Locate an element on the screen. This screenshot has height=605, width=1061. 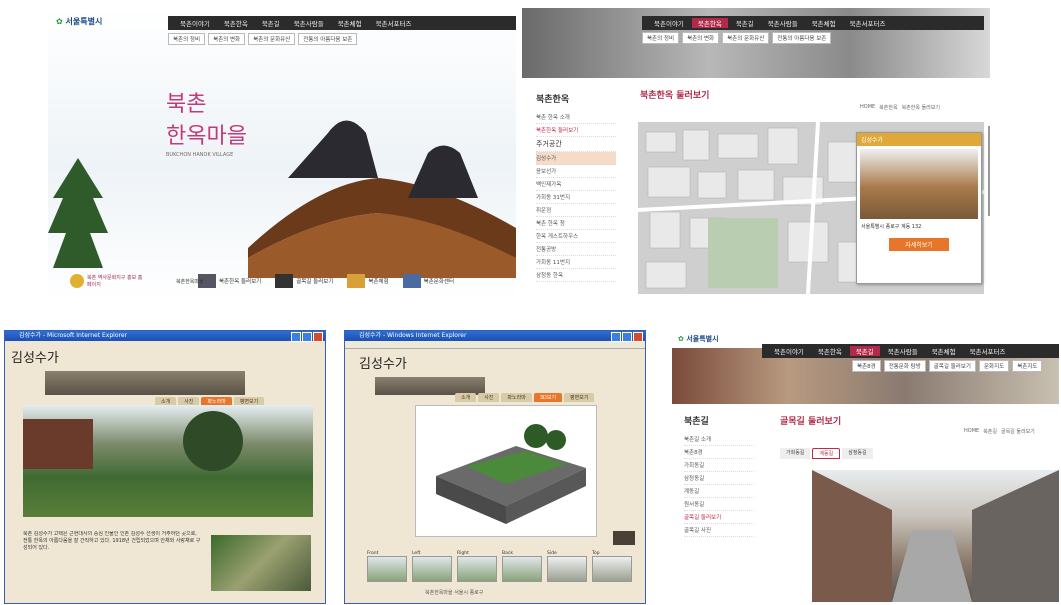
view-thumbnail: Back is located at coordinates (522, 566).